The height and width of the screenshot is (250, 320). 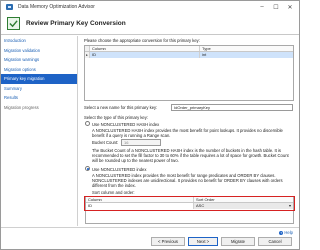 What do you see at coordinates (39, 60) in the screenshot?
I see `sidebar-item-migration-warnings: Migration warnings` at bounding box center [39, 60].